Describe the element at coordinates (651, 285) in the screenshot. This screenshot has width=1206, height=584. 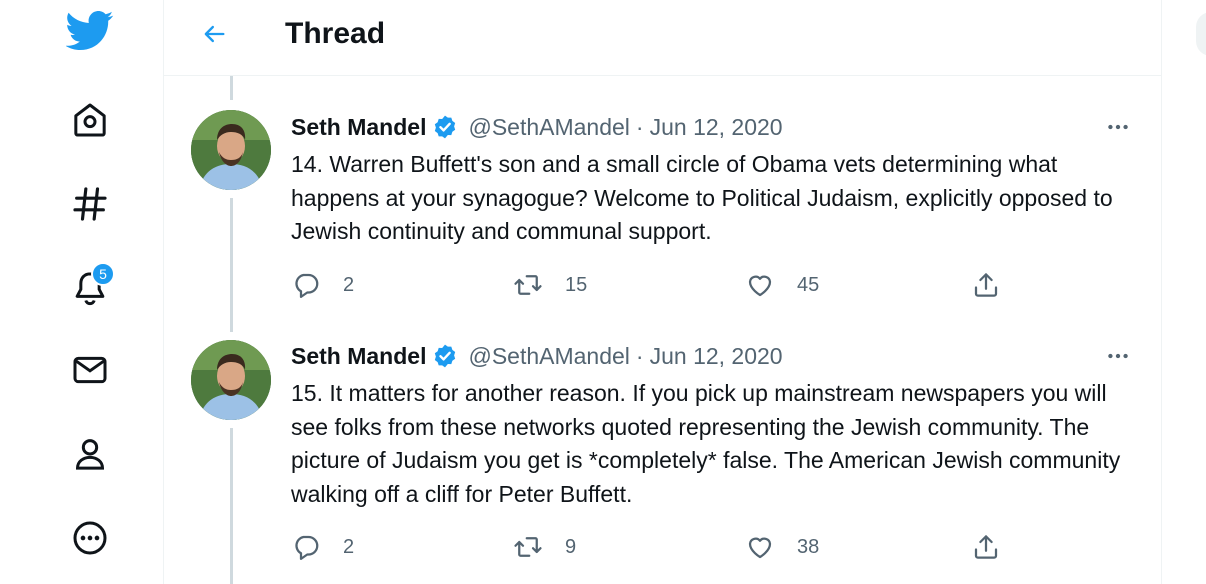
I see `tweet-actions: 2 15 45` at that location.